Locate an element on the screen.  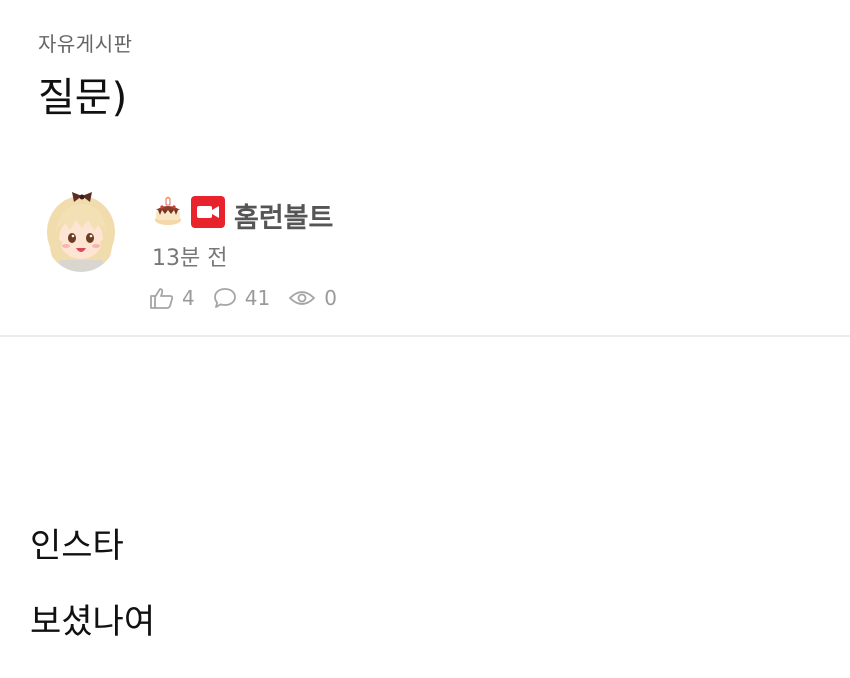
post-time: 13분 전 is located at coordinates (190, 258).